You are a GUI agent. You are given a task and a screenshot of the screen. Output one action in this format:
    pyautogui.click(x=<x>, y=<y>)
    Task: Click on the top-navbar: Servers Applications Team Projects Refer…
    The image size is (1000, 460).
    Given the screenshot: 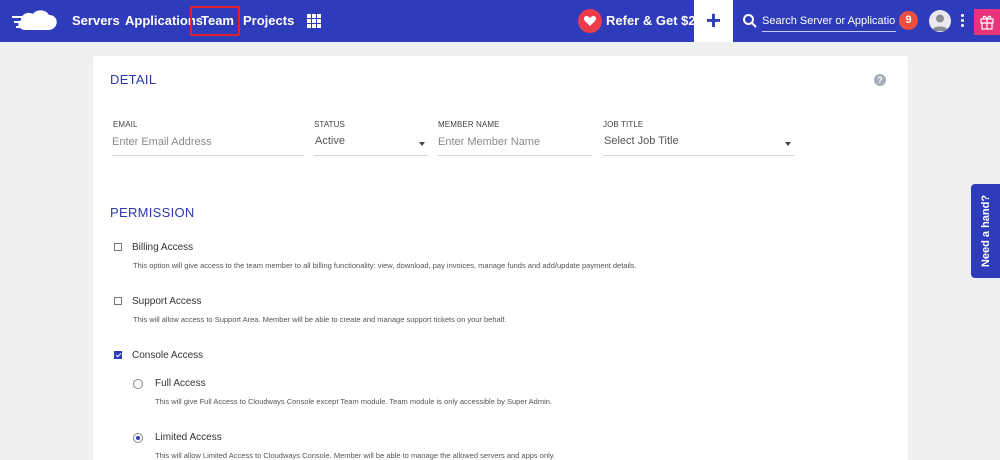 What is the action you would take?
    pyautogui.click(x=500, y=21)
    